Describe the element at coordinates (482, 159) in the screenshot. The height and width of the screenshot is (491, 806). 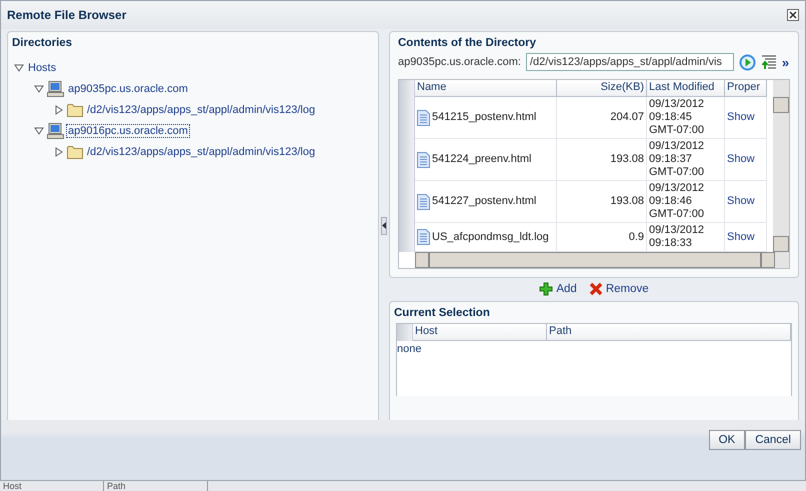
I see `file-name: 541224_preenv.html` at that location.